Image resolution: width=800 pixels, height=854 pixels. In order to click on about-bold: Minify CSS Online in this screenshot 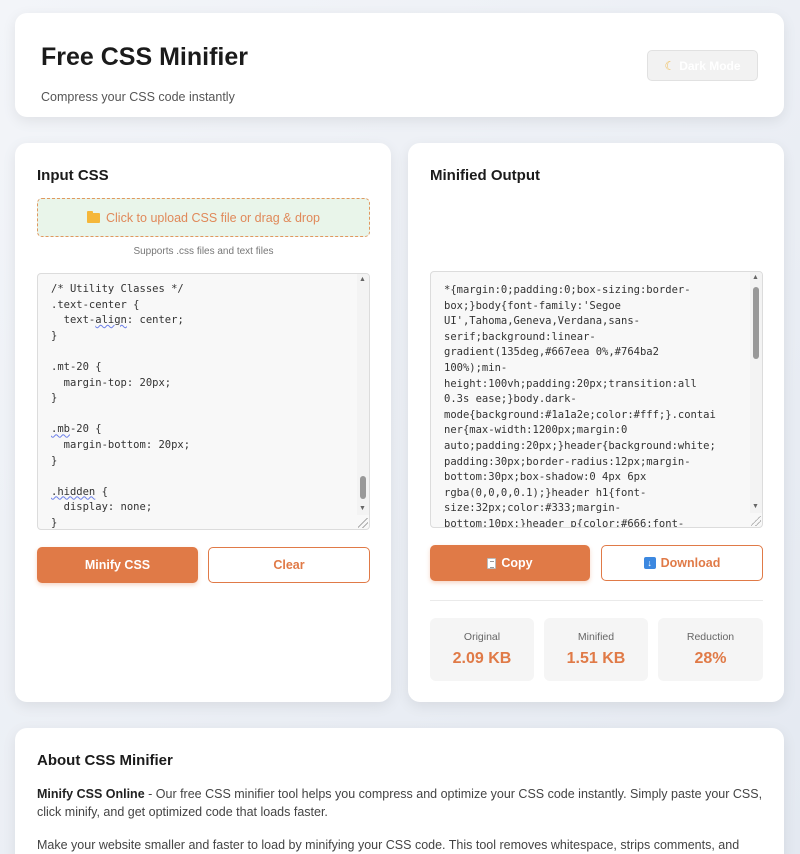, I will do `click(91, 794)`.